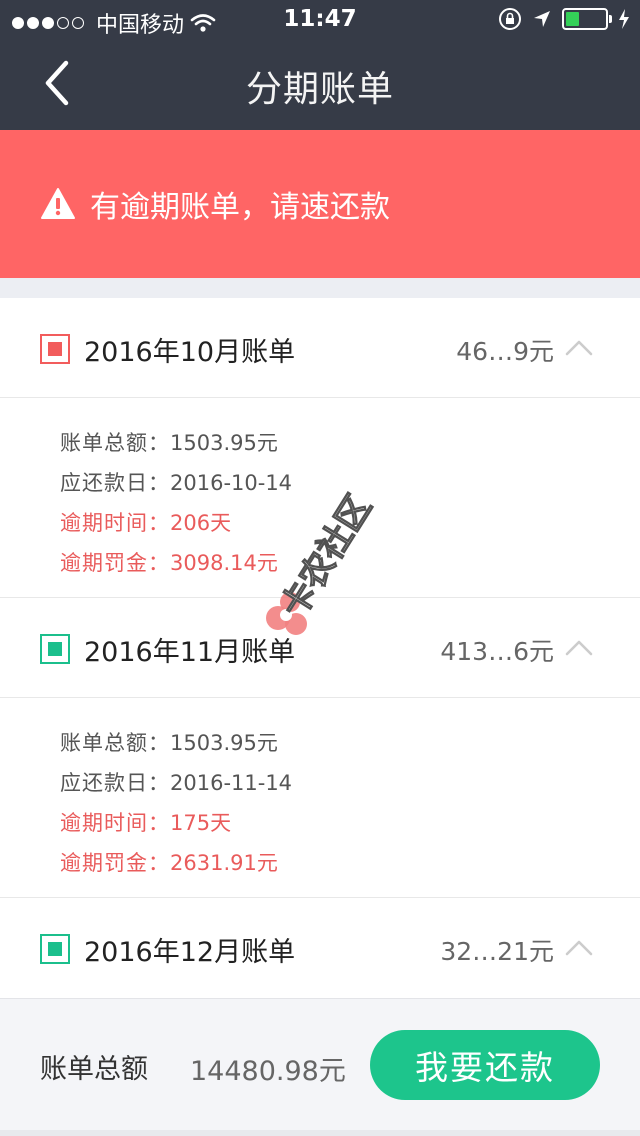 This screenshot has width=640, height=1136. I want to click on detail-value: 2631.91元, so click(224, 863).